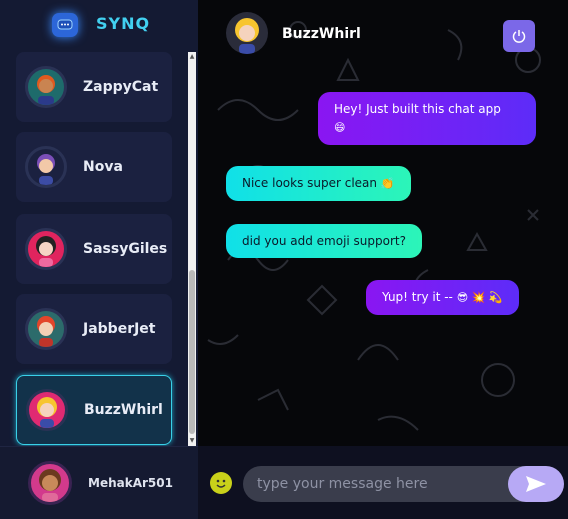 Image resolution: width=568 pixels, height=519 pixels. Describe the element at coordinates (393, 484) in the screenshot. I see `message-input` at that location.